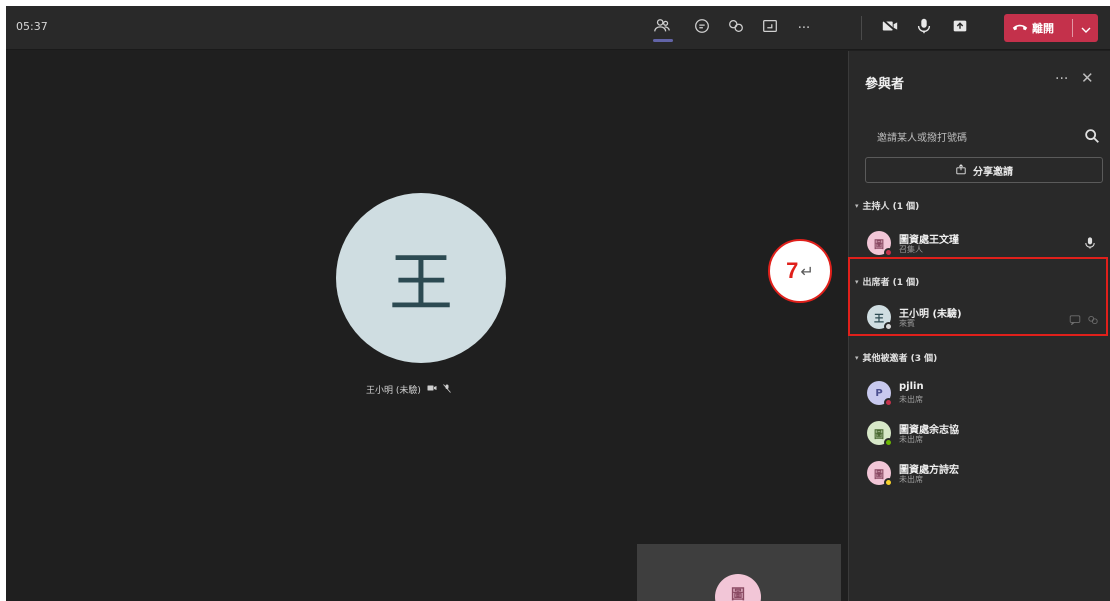  What do you see at coordinates (985, 434) in the screenshot?
I see `participant-row: 圖 圖資處余志協 未出席` at bounding box center [985, 434].